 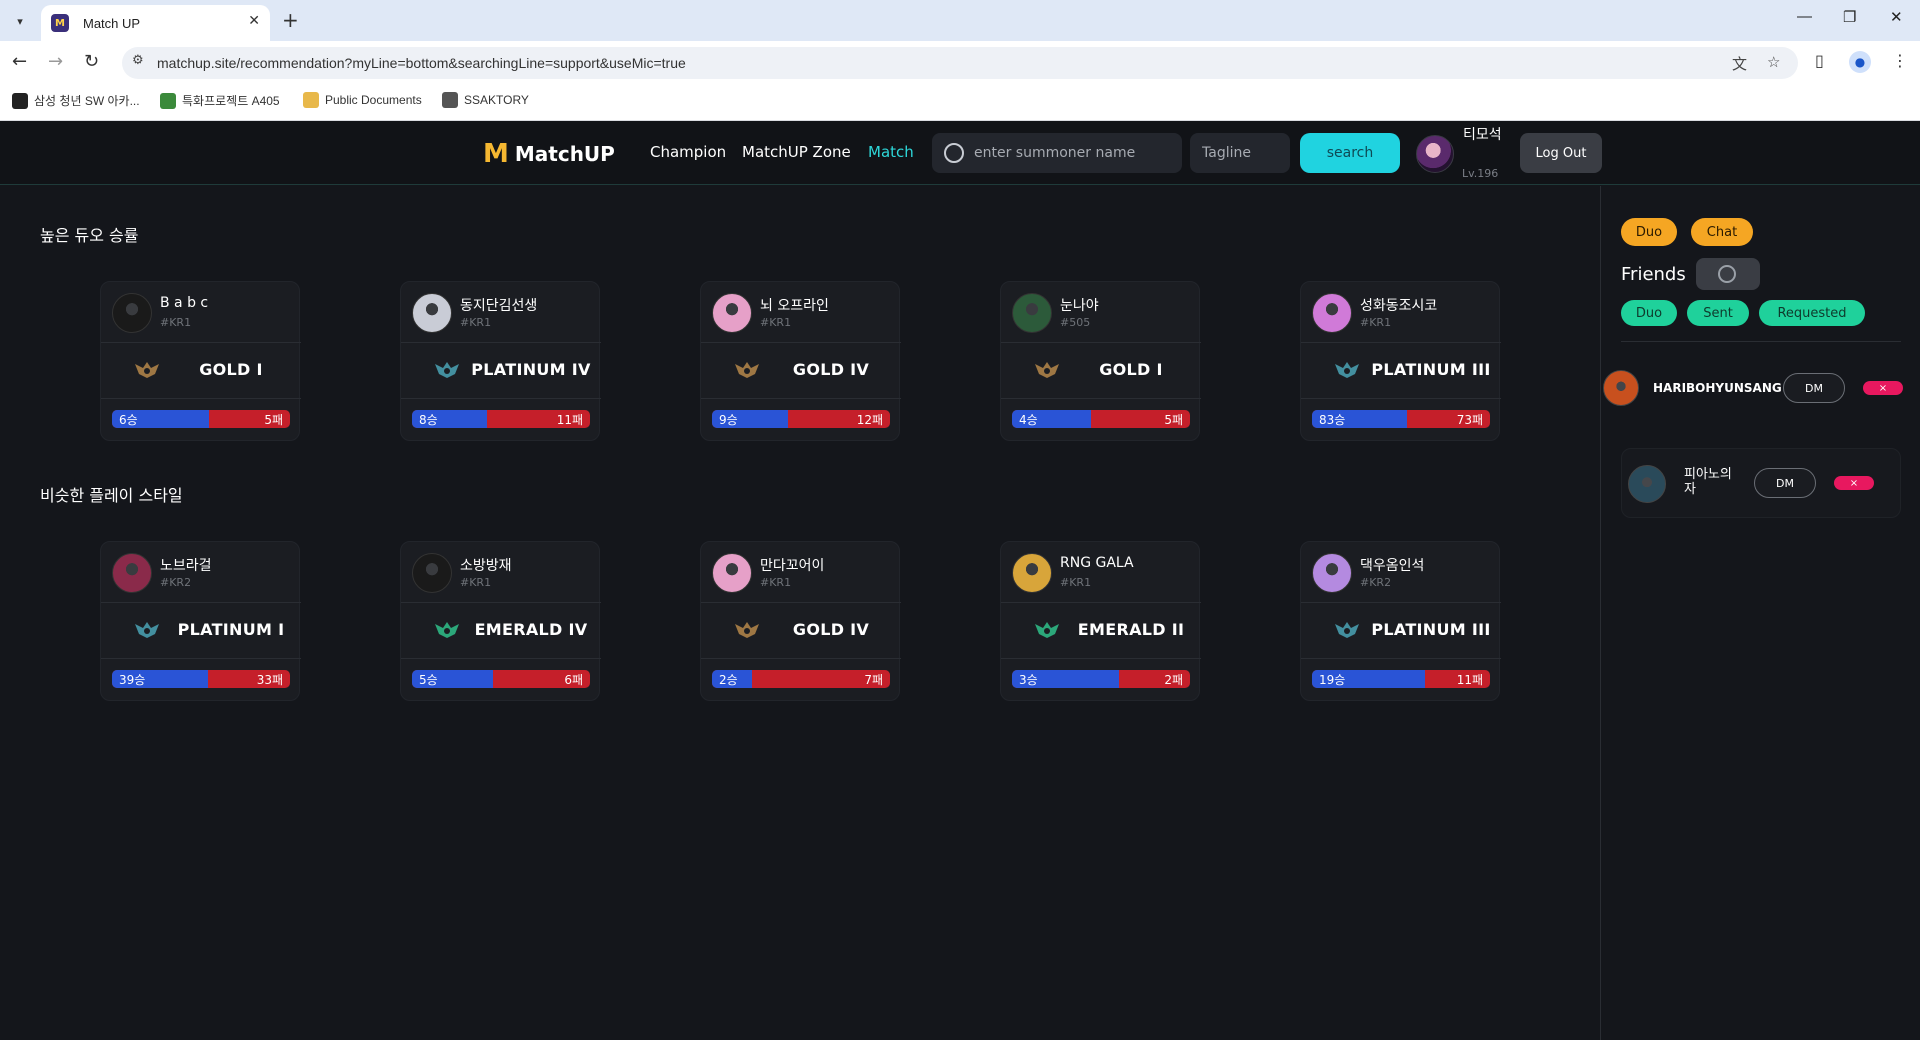 What do you see at coordinates (1074, 153) in the screenshot?
I see `summoner-name-input` at bounding box center [1074, 153].